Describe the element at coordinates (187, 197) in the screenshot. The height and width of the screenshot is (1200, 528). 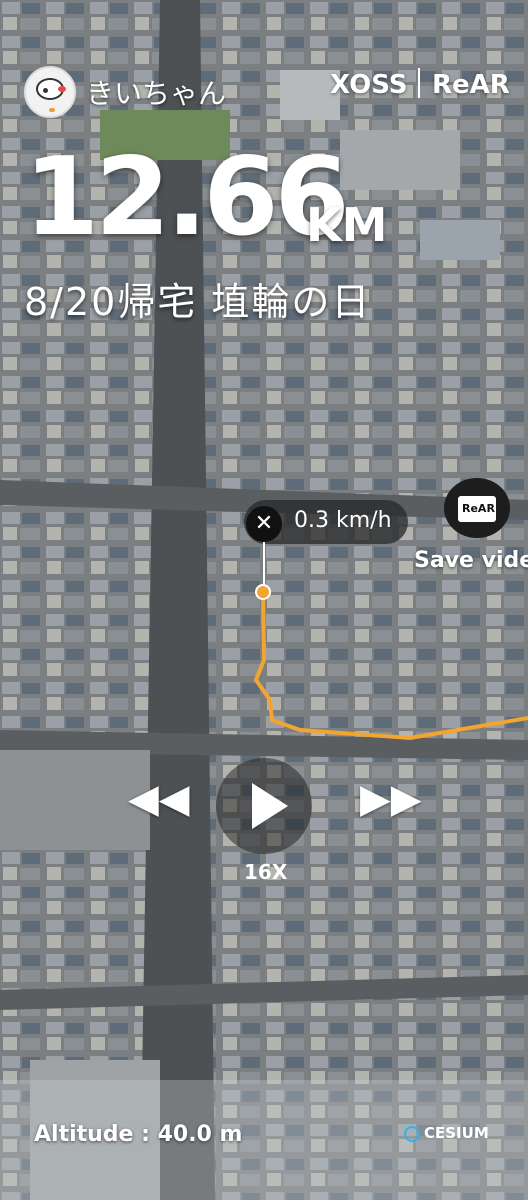
I see `ride-distance: 12.66` at that location.